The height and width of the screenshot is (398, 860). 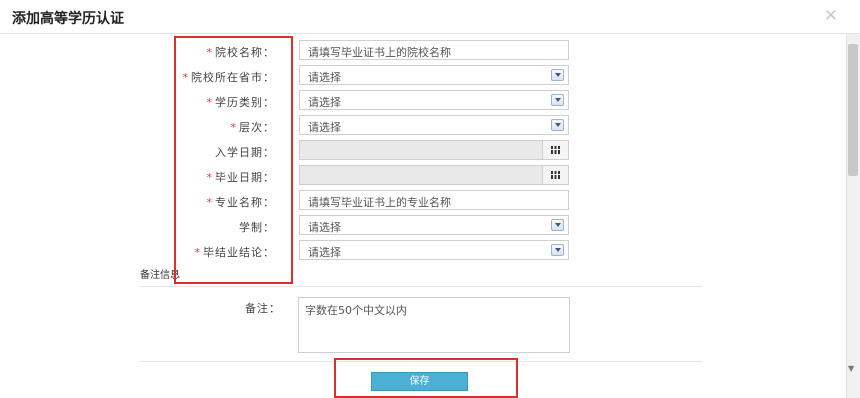 I want to click on notes-label: 备注：, so click(x=263, y=308).